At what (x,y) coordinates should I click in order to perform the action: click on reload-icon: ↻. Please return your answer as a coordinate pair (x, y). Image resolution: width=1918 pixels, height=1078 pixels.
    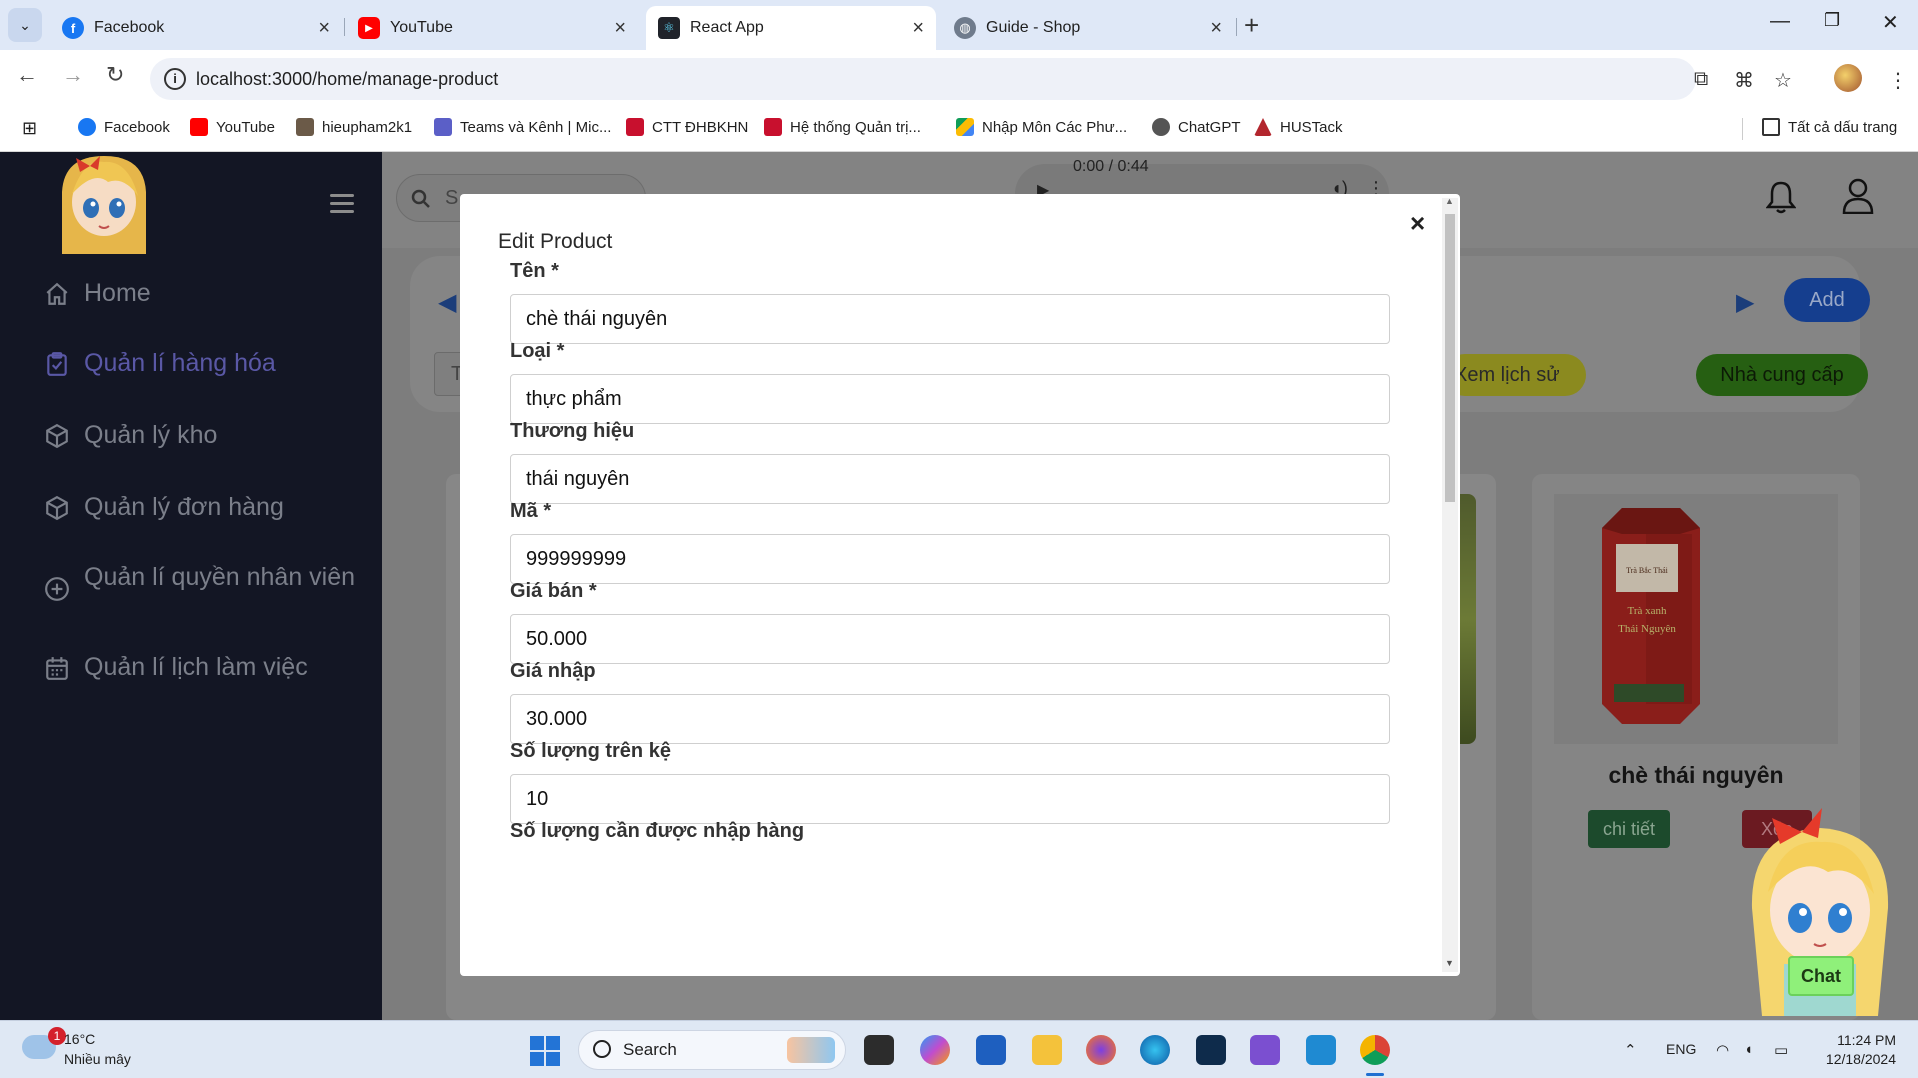
    Looking at the image, I should click on (115, 75).